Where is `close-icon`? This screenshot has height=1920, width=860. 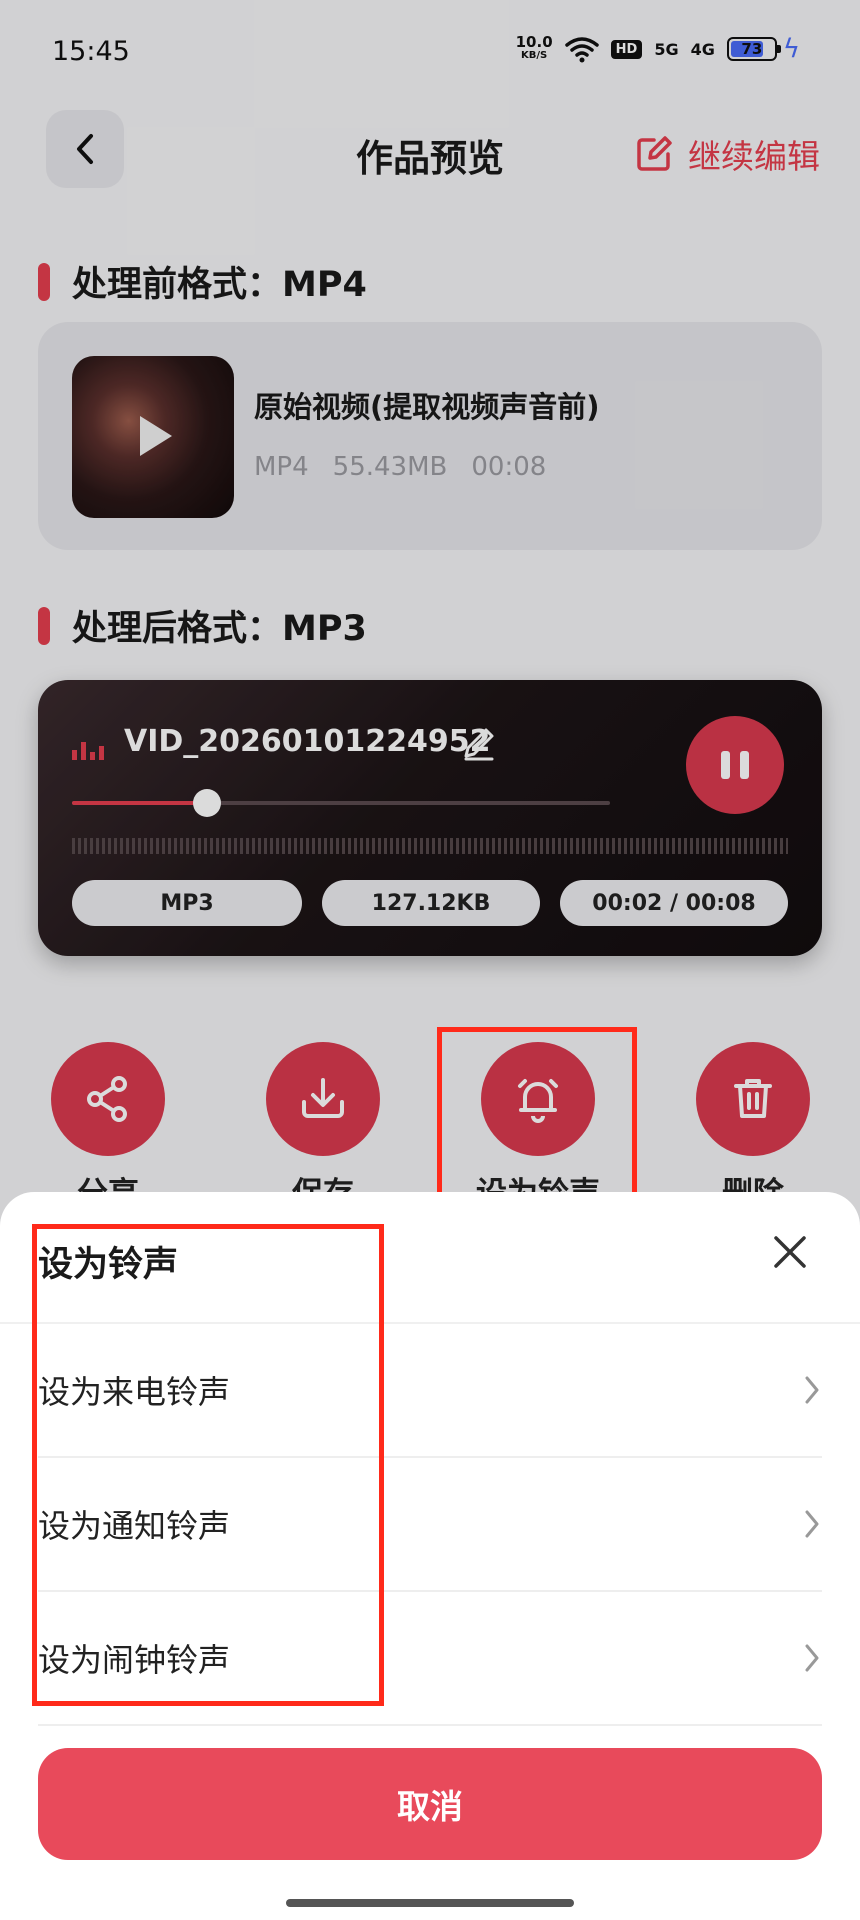
close-icon is located at coordinates (790, 1252).